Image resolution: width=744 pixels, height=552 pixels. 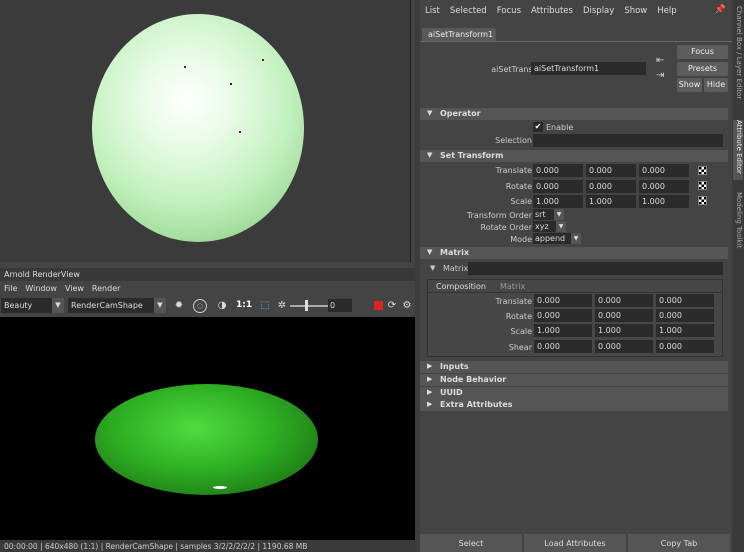 What do you see at coordinates (282, 306) in the screenshot?
I see `gear-icon: ✲` at bounding box center [282, 306].